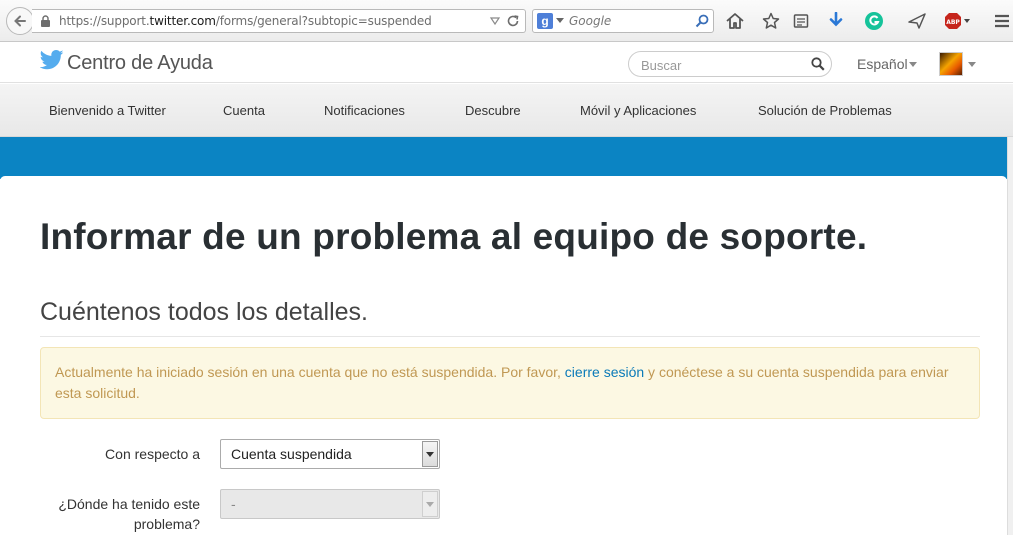  What do you see at coordinates (638, 110) in the screenshot?
I see `nav-item-mobile-apps: Móvil y Aplicaciones` at bounding box center [638, 110].